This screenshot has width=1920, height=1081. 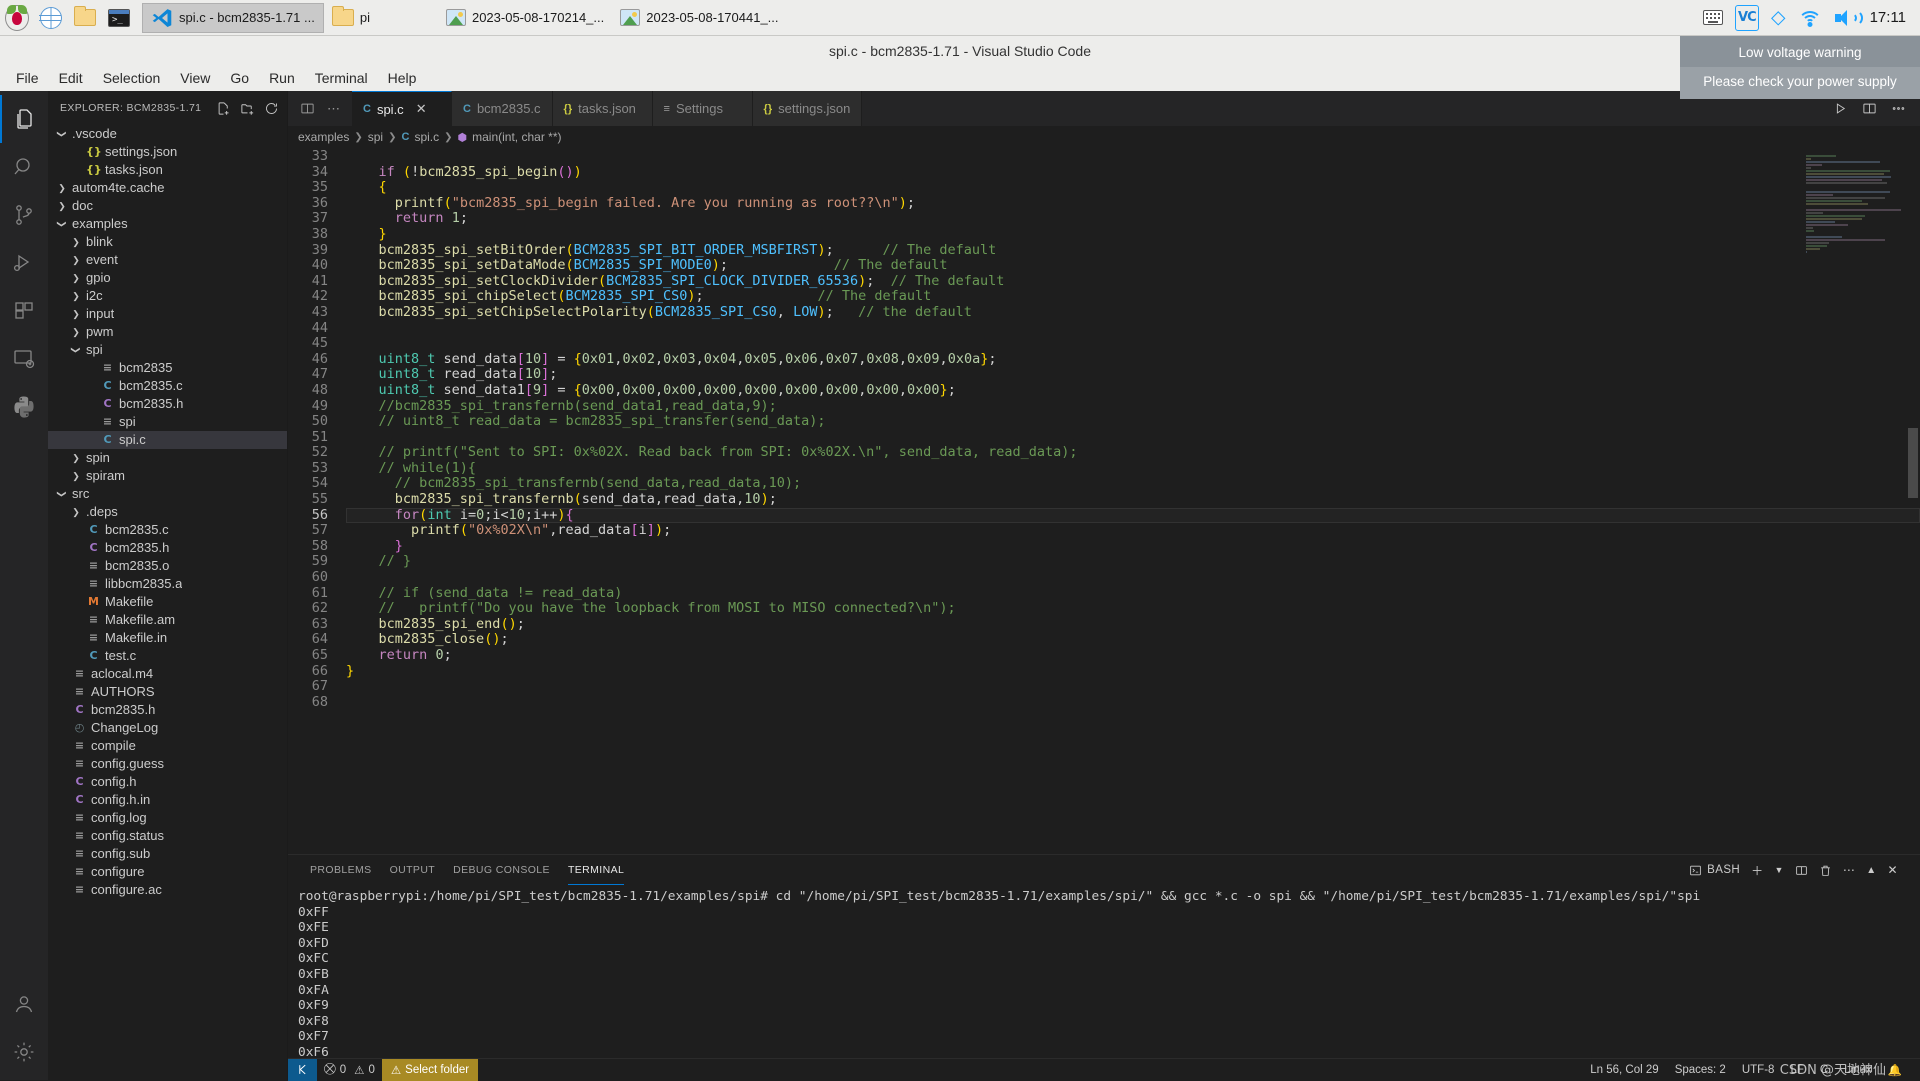 What do you see at coordinates (421, 109) in the screenshot?
I see `close-tab-icon: ✕` at bounding box center [421, 109].